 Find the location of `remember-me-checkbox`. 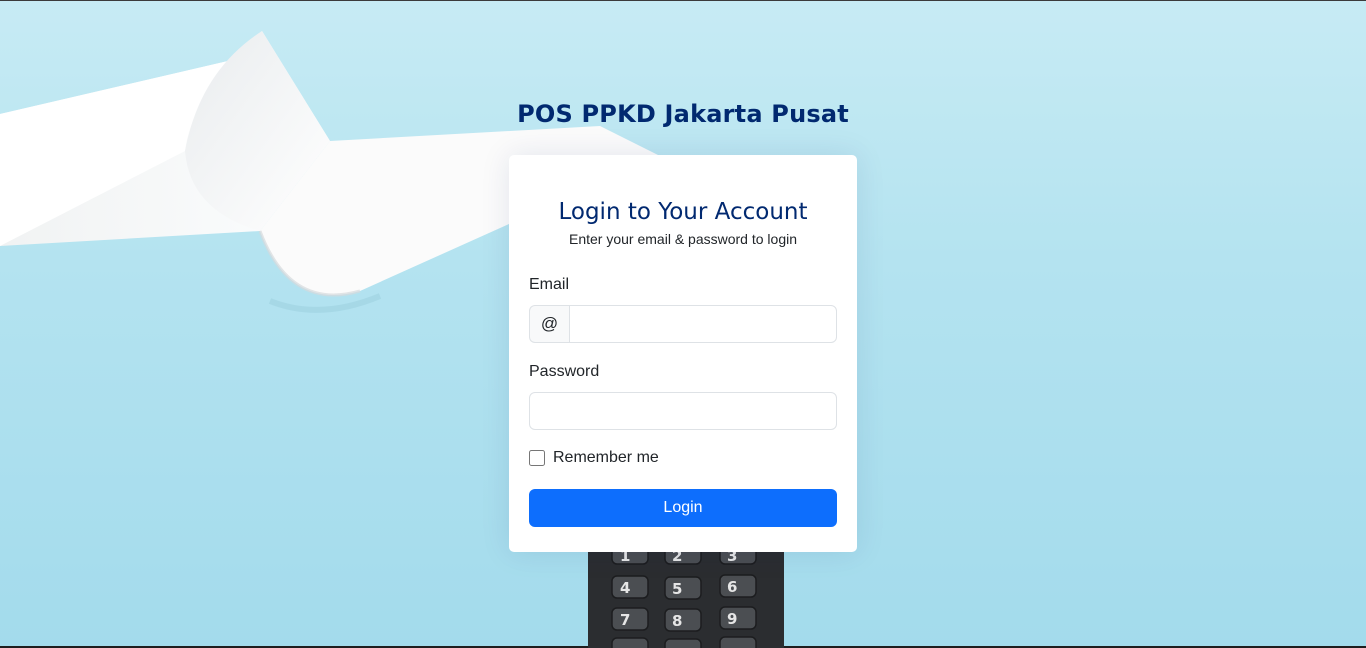

remember-me-checkbox is located at coordinates (537, 458).